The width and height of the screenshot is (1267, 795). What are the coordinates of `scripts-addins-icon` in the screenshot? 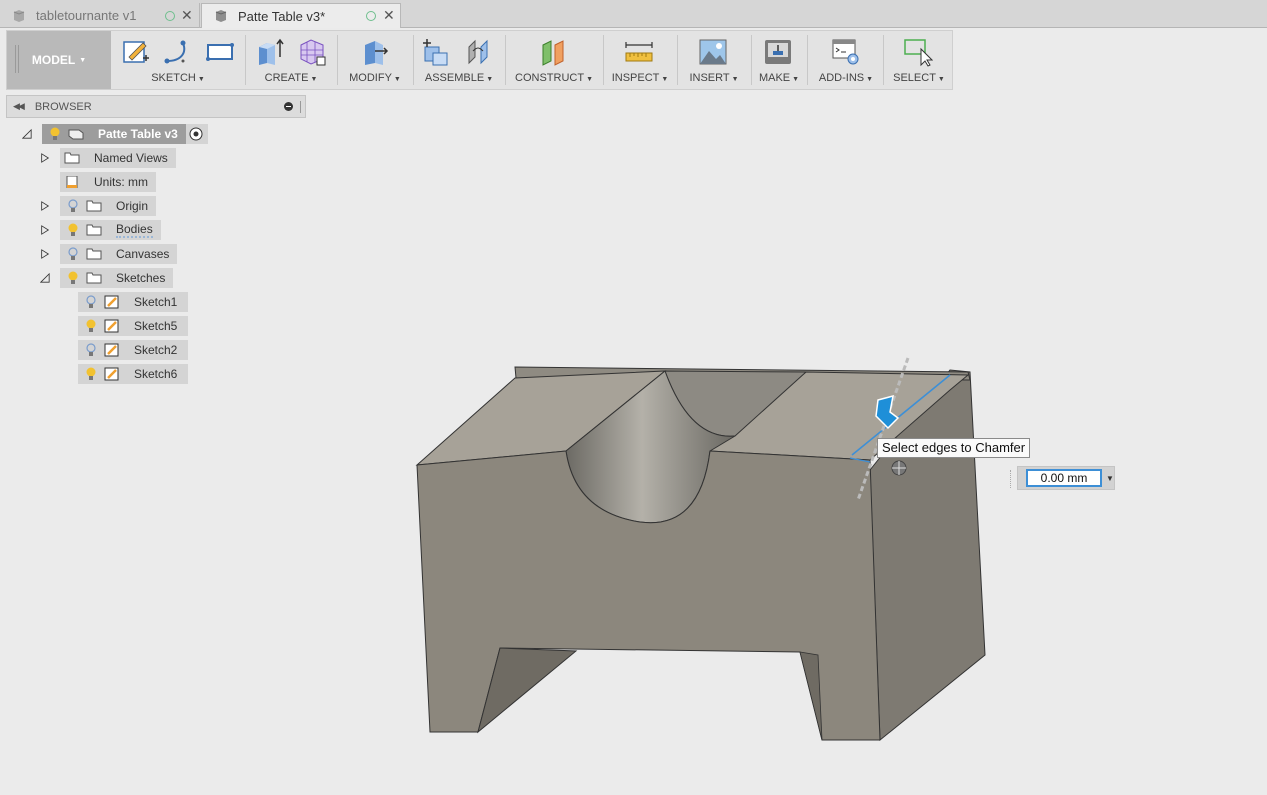 It's located at (846, 52).